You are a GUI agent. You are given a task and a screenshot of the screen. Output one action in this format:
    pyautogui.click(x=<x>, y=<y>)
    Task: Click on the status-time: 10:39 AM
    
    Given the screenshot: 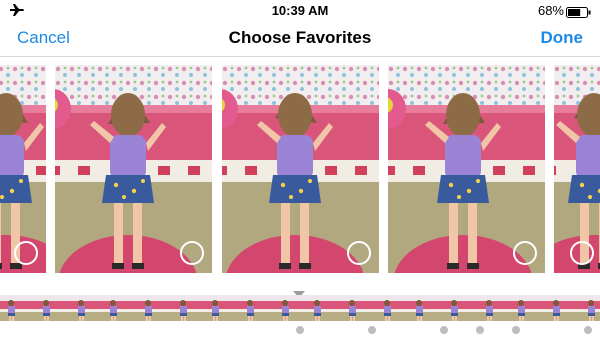 What is the action you would take?
    pyautogui.click(x=300, y=10)
    